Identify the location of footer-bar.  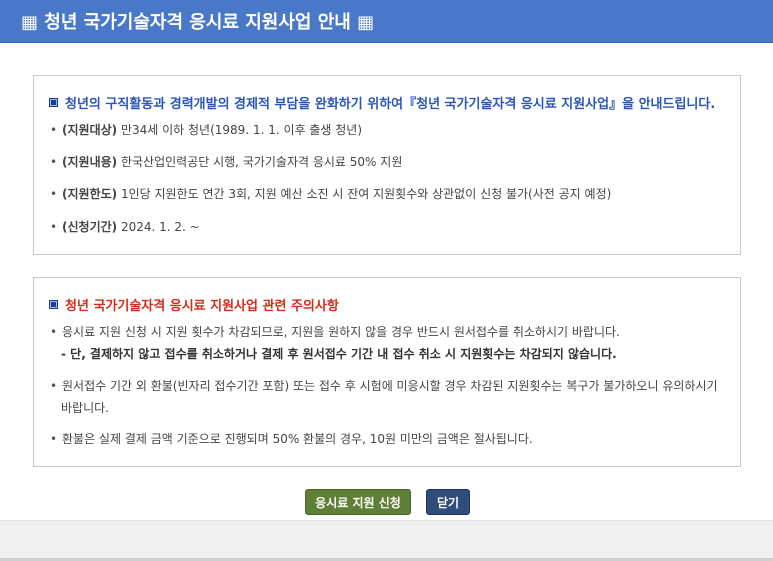
(386, 540).